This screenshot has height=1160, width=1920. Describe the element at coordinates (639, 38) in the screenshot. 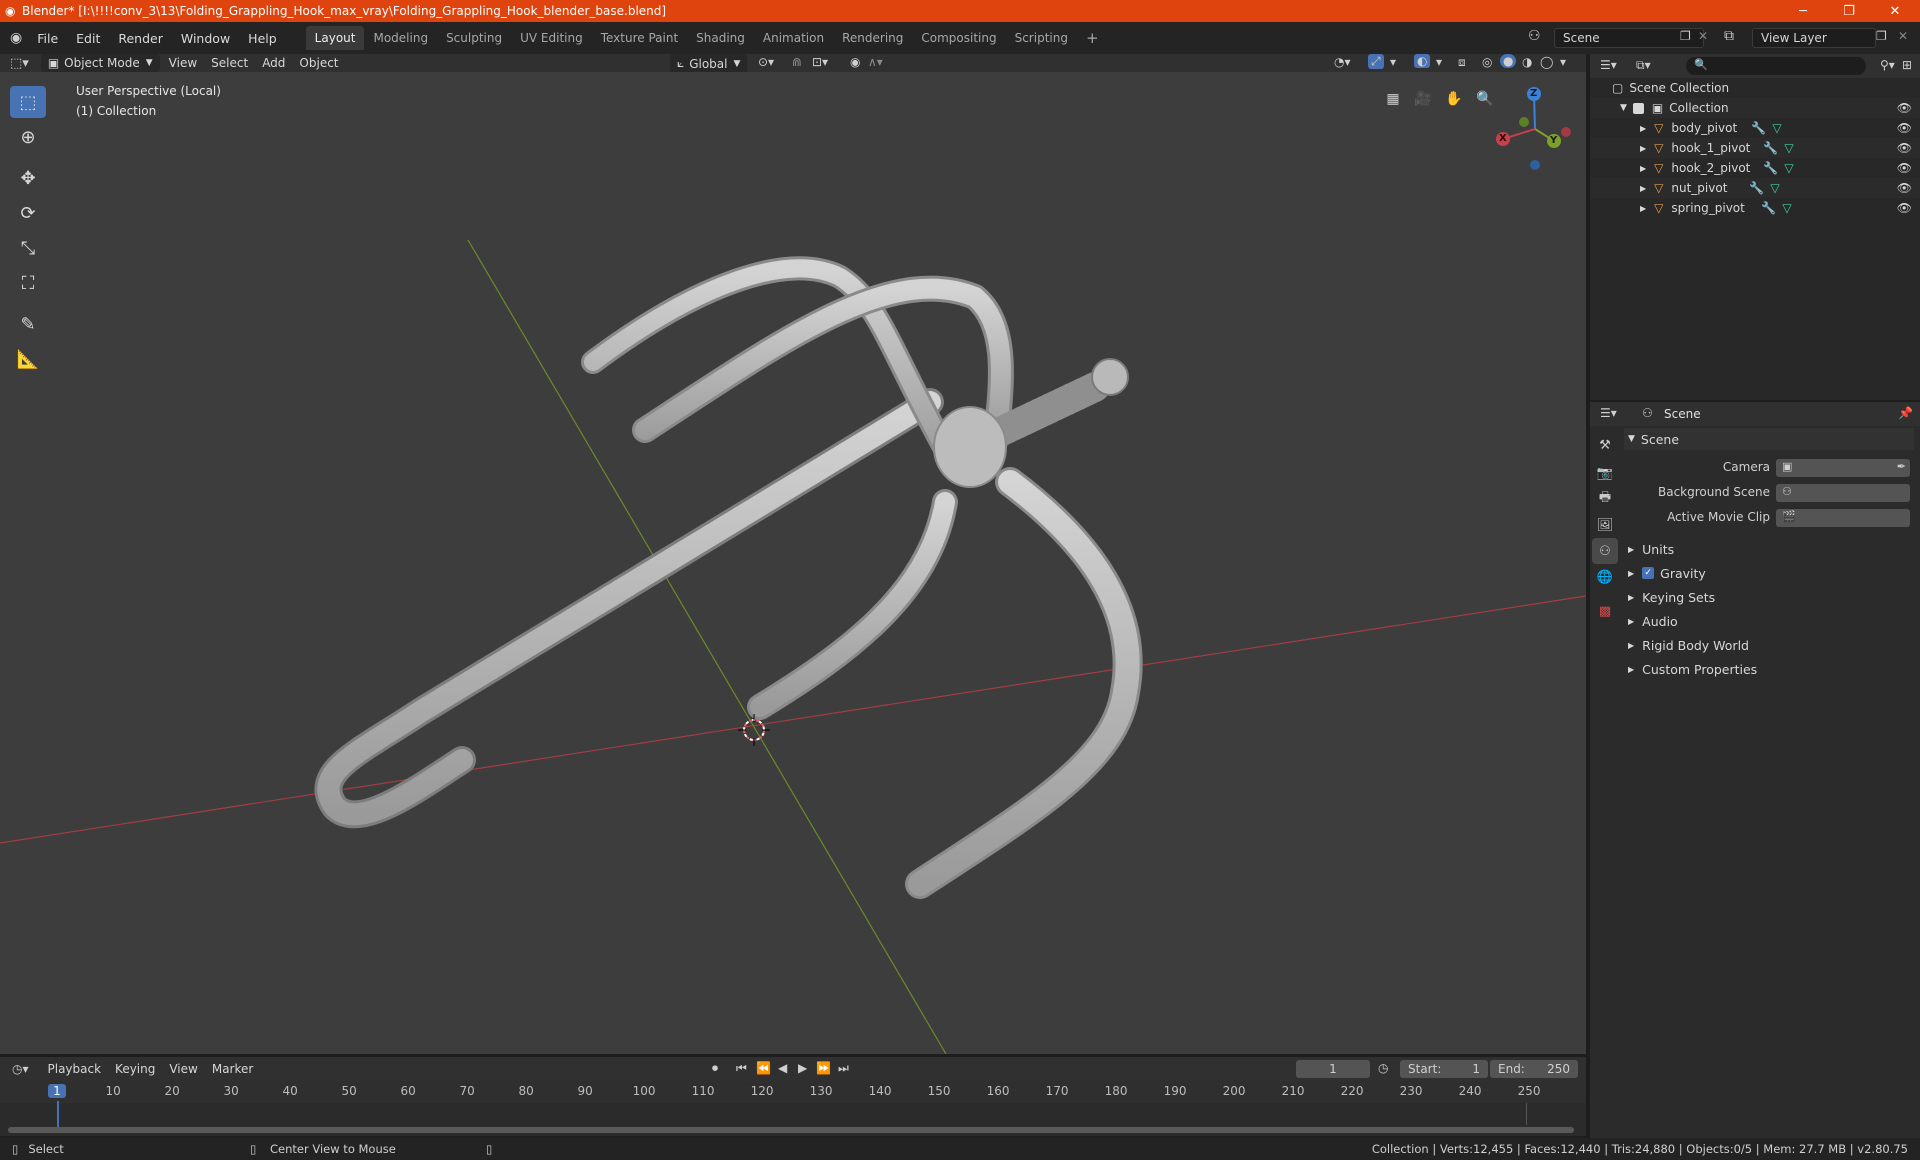

I see `tab-texture-paint: Texture Paint` at that location.